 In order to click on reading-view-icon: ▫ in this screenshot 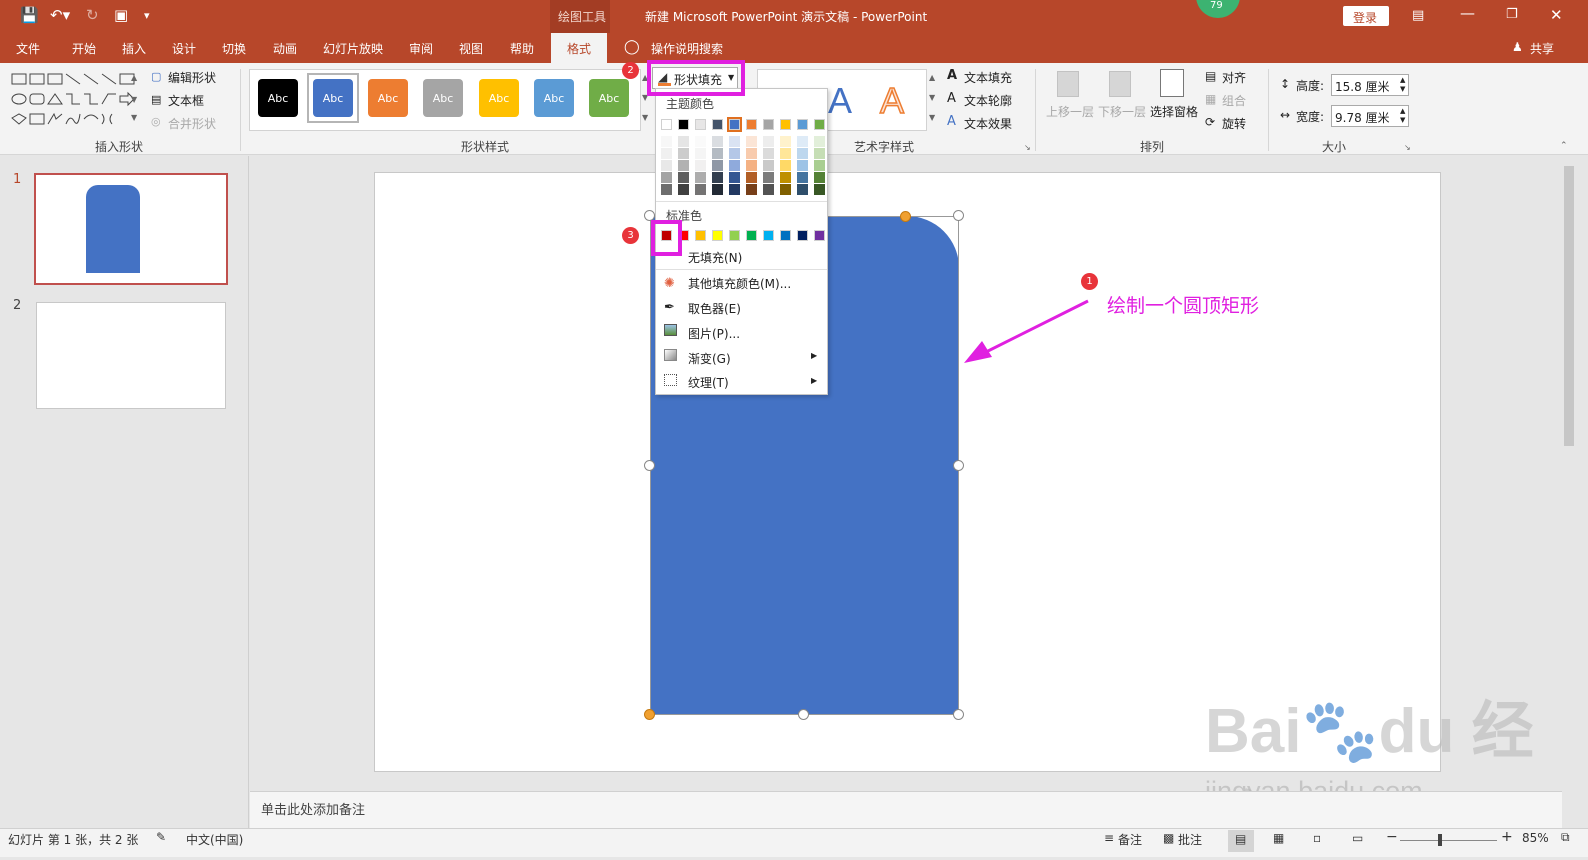, I will do `click(1317, 838)`.